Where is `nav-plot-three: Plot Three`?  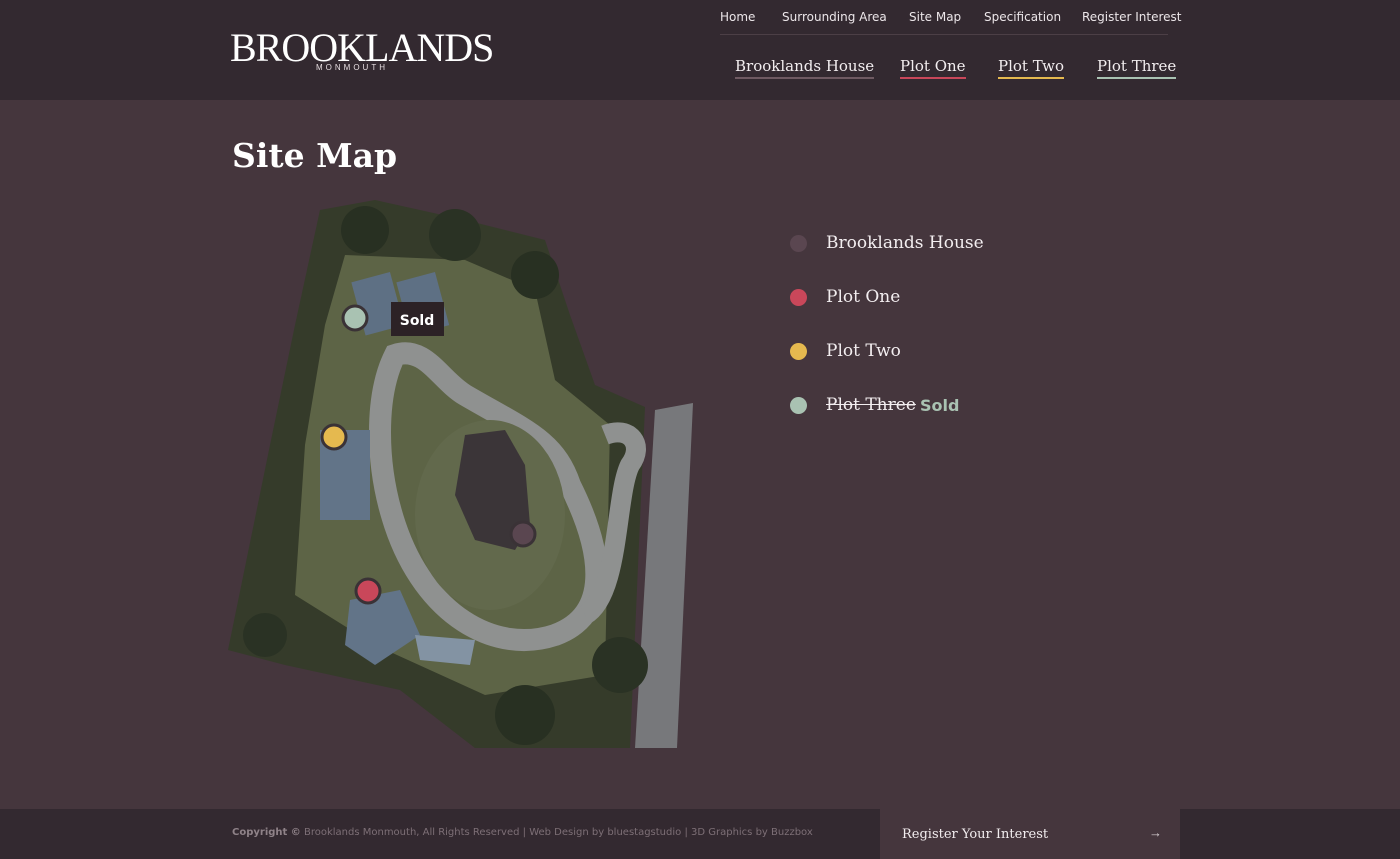
nav-plot-three: Plot Three is located at coordinates (1137, 68).